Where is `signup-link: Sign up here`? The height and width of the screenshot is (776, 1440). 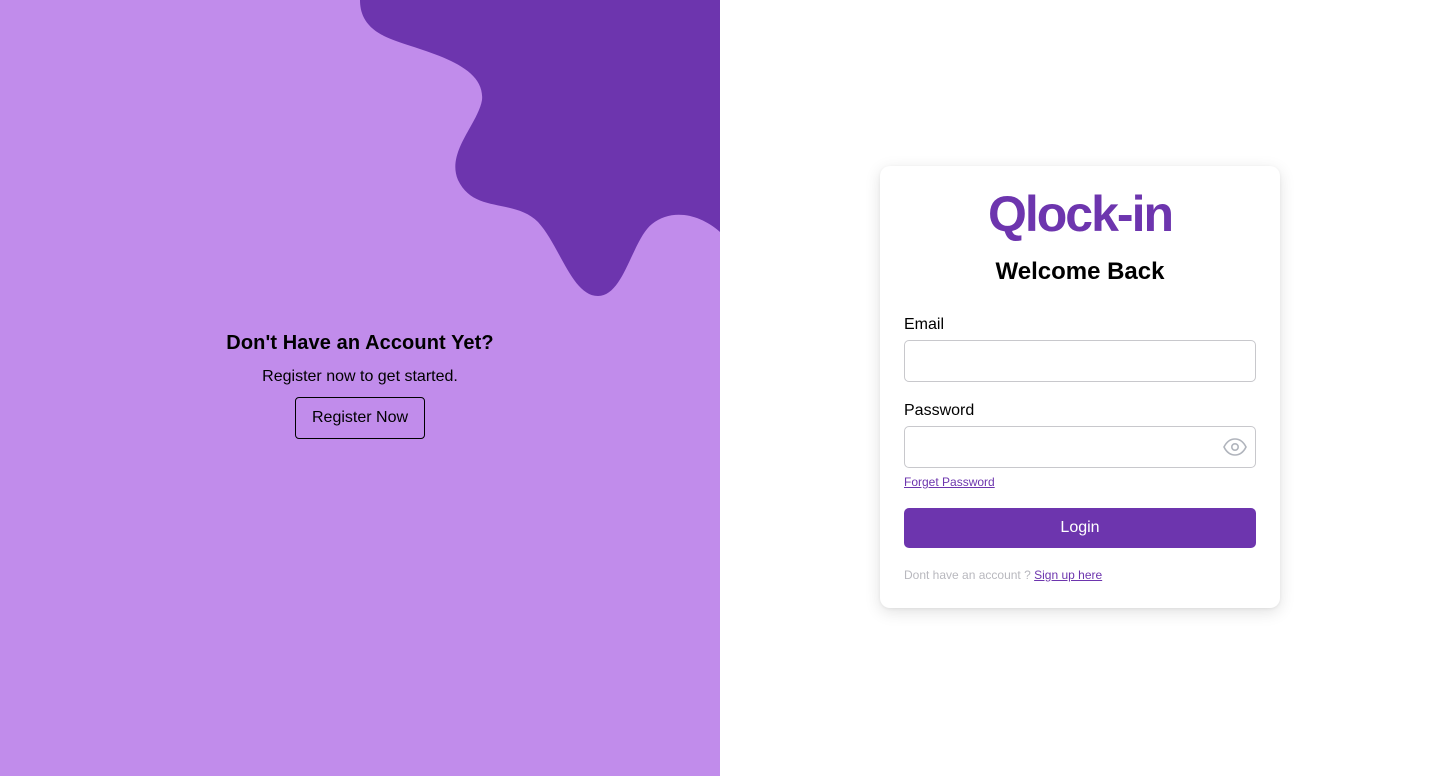
signup-link: Sign up here is located at coordinates (1068, 575).